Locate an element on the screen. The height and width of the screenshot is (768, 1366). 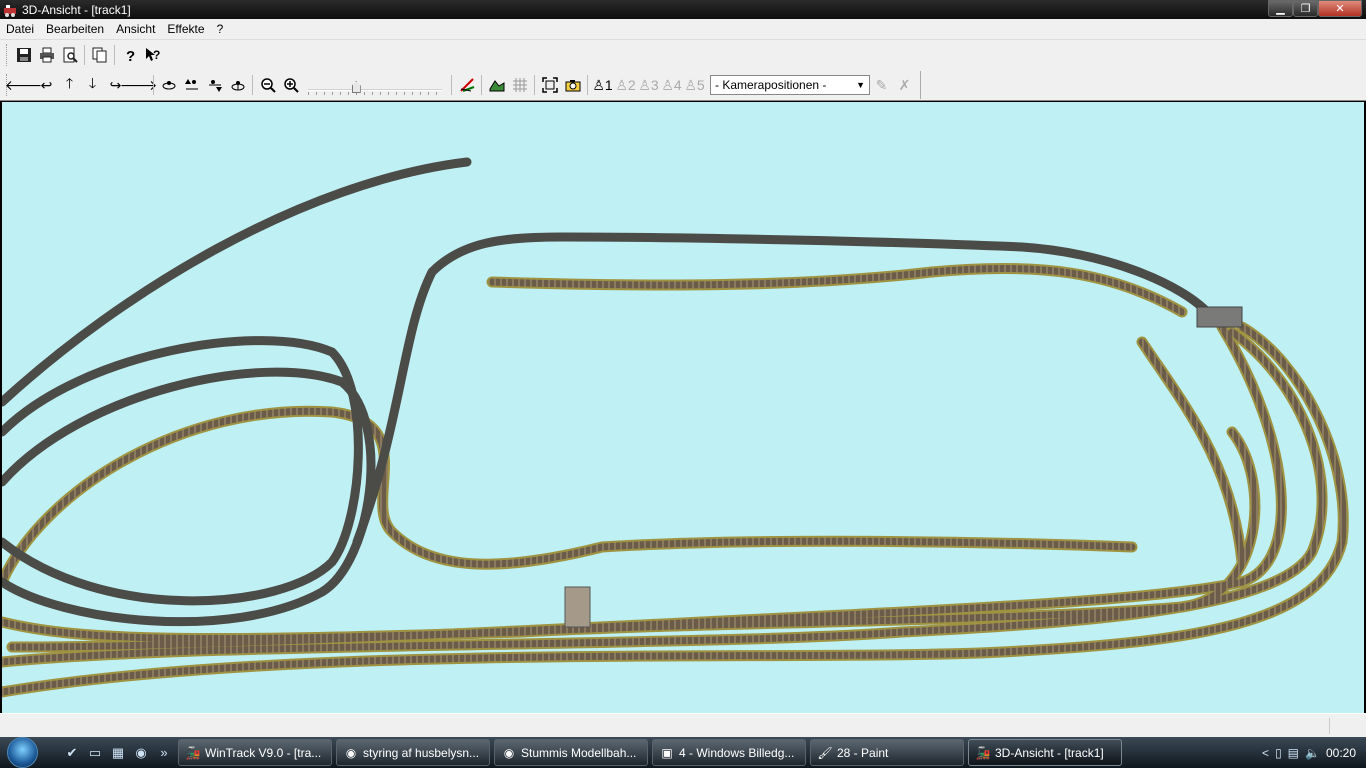
switch-windows-icon: ▭ is located at coordinates (95, 753).